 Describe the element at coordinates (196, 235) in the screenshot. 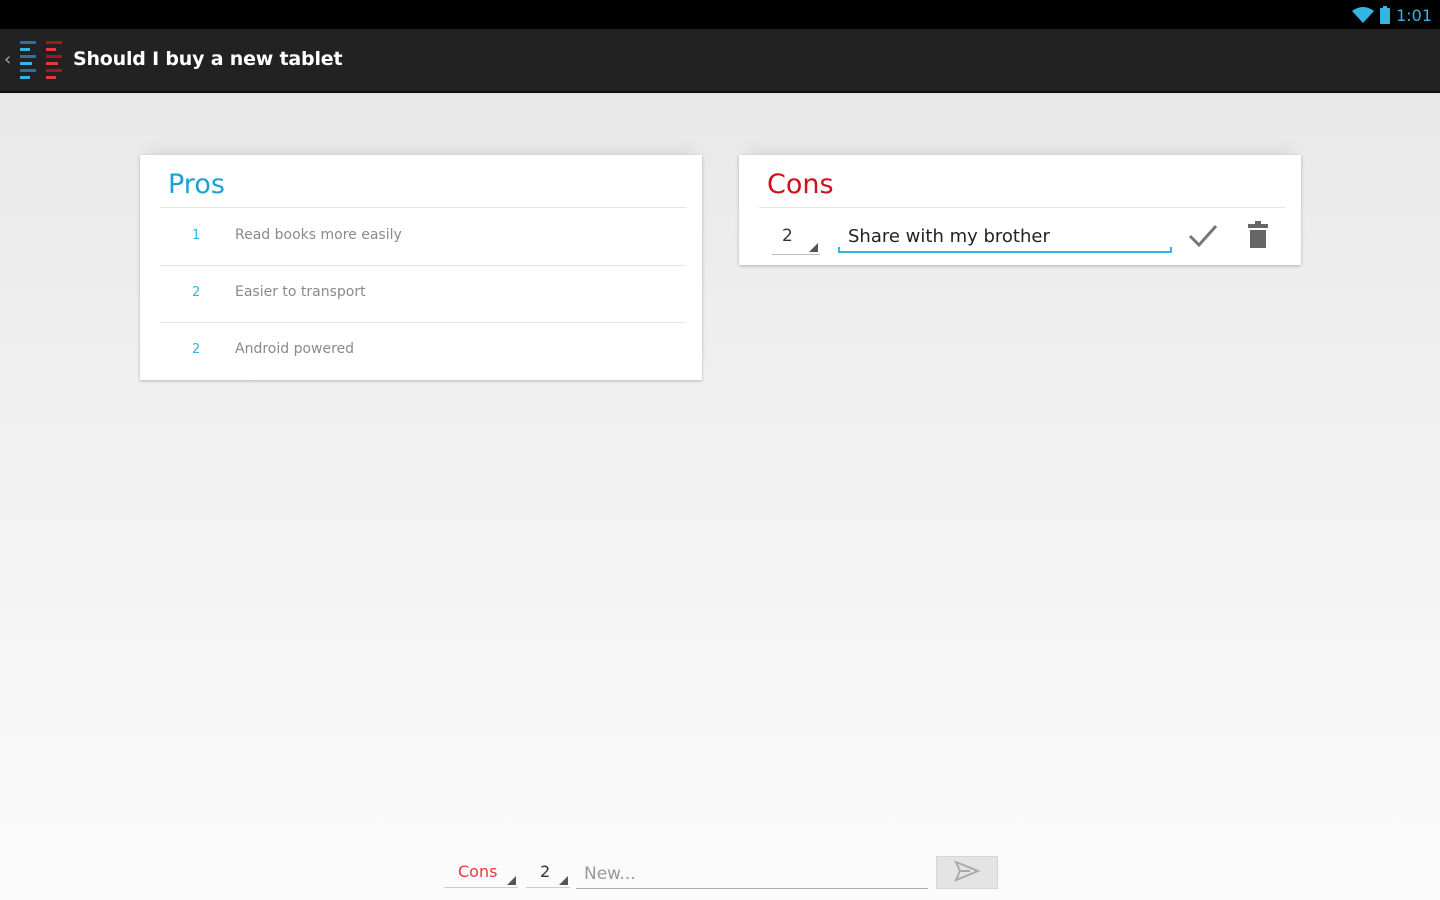

I see `item-weight: 1` at that location.